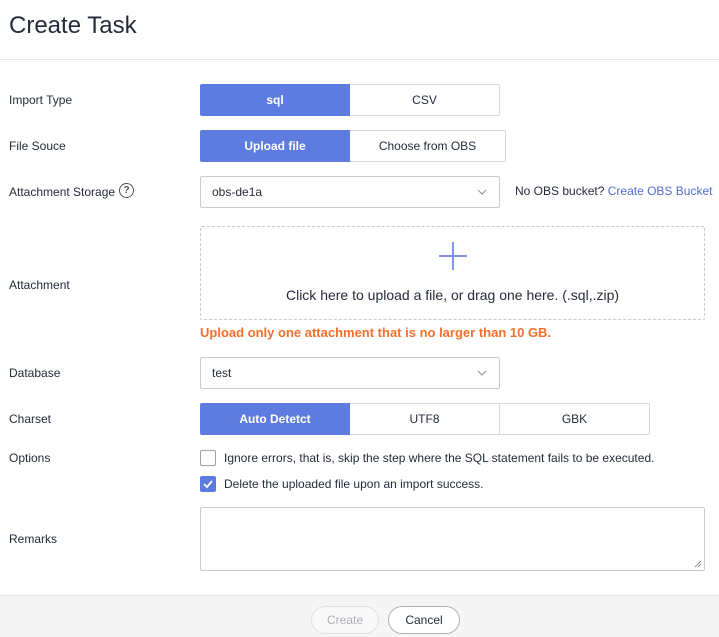 This screenshot has height=637, width=719. I want to click on charset-gbk-option: GBK, so click(575, 419).